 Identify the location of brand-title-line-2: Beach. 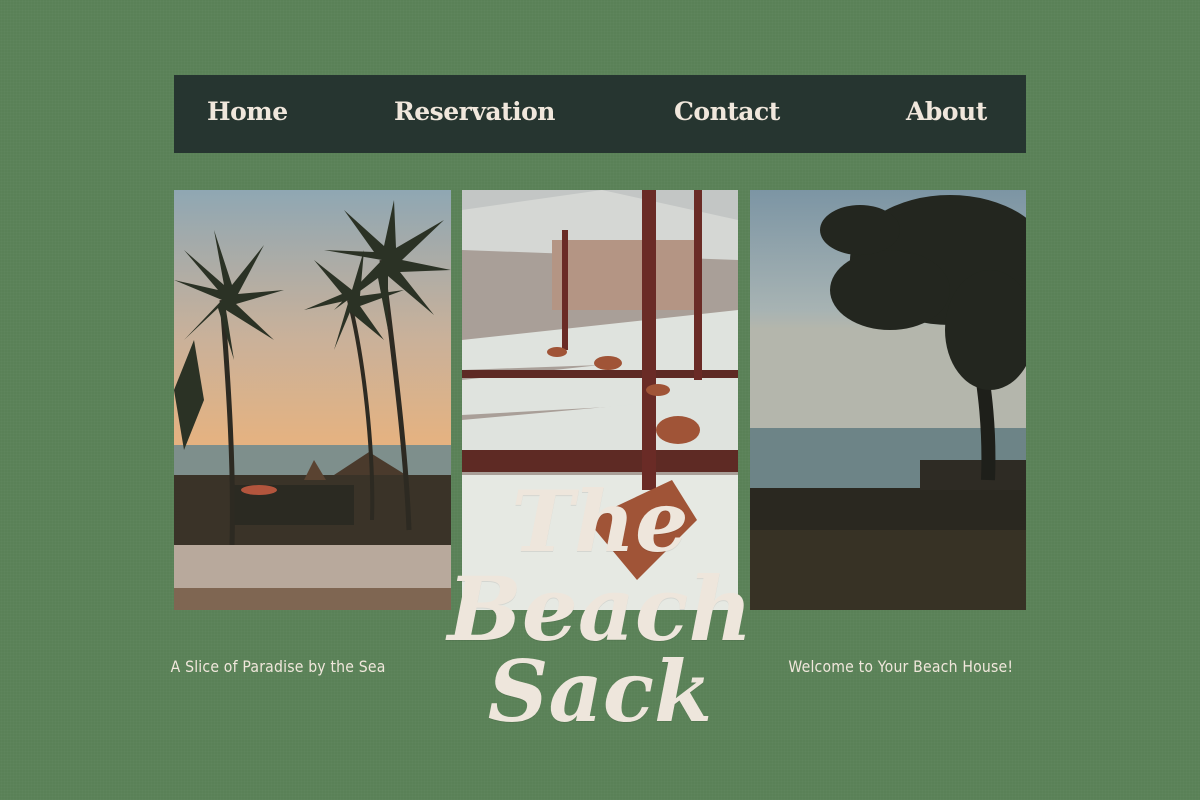
(600, 609).